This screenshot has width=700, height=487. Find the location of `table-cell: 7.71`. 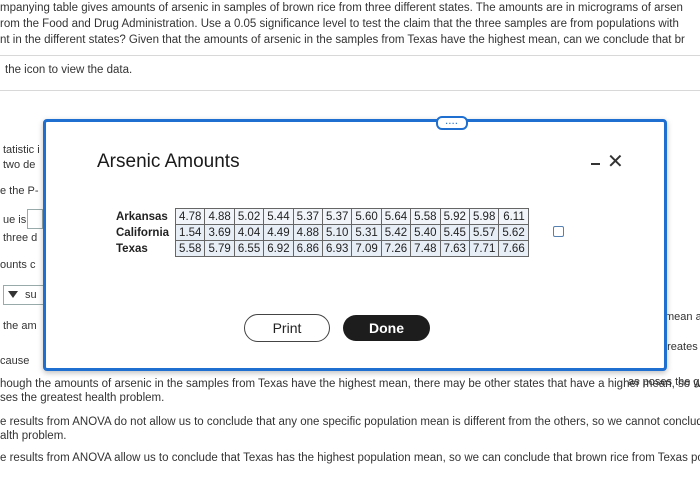

table-cell: 7.71 is located at coordinates (484, 248).